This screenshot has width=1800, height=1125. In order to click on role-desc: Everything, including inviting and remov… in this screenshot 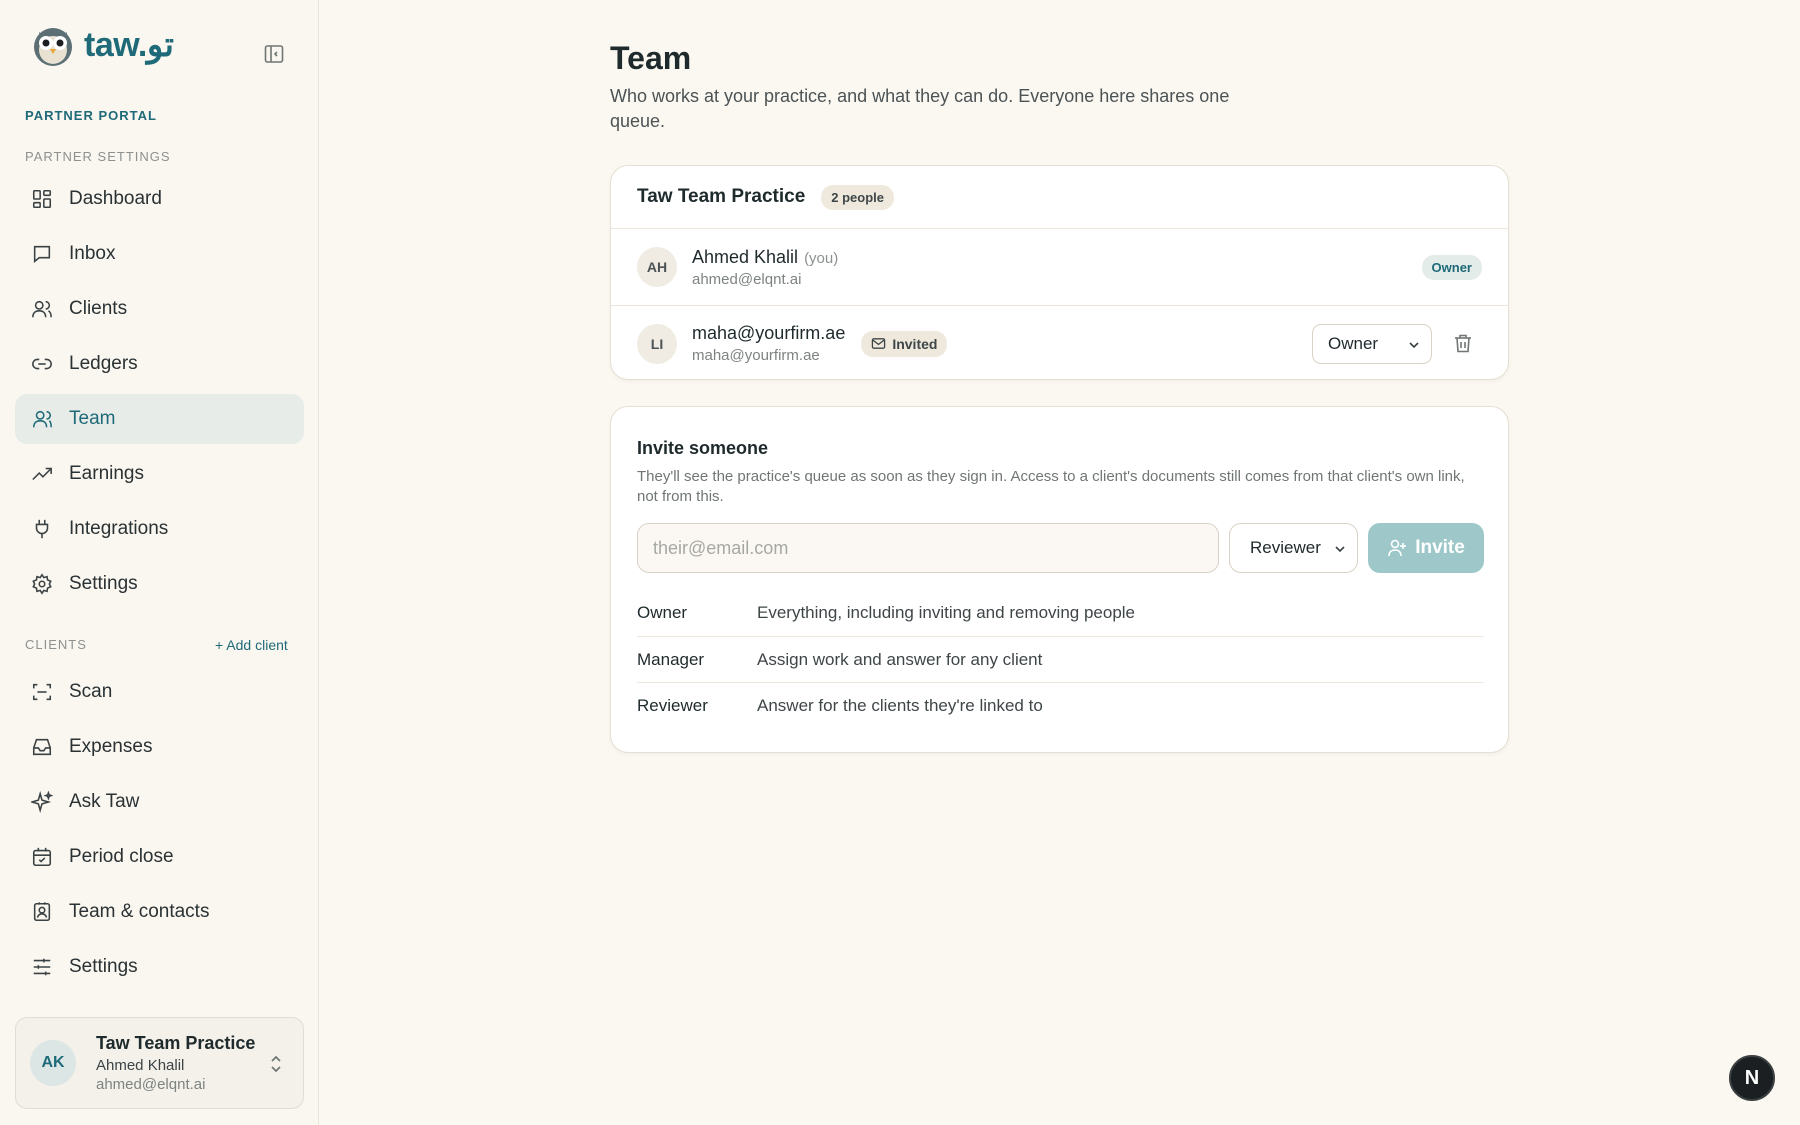, I will do `click(946, 612)`.